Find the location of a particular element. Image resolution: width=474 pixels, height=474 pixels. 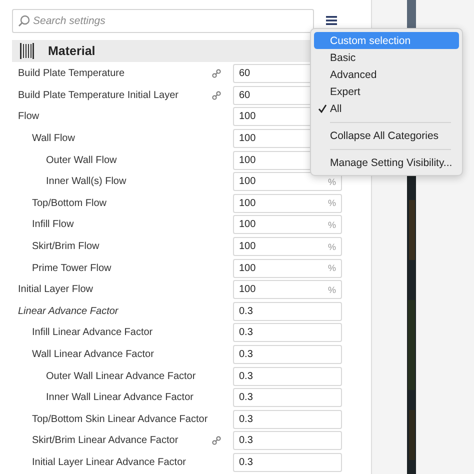

setting-label: Initial Layer Linear Advance Factor is located at coordinates (109, 462).